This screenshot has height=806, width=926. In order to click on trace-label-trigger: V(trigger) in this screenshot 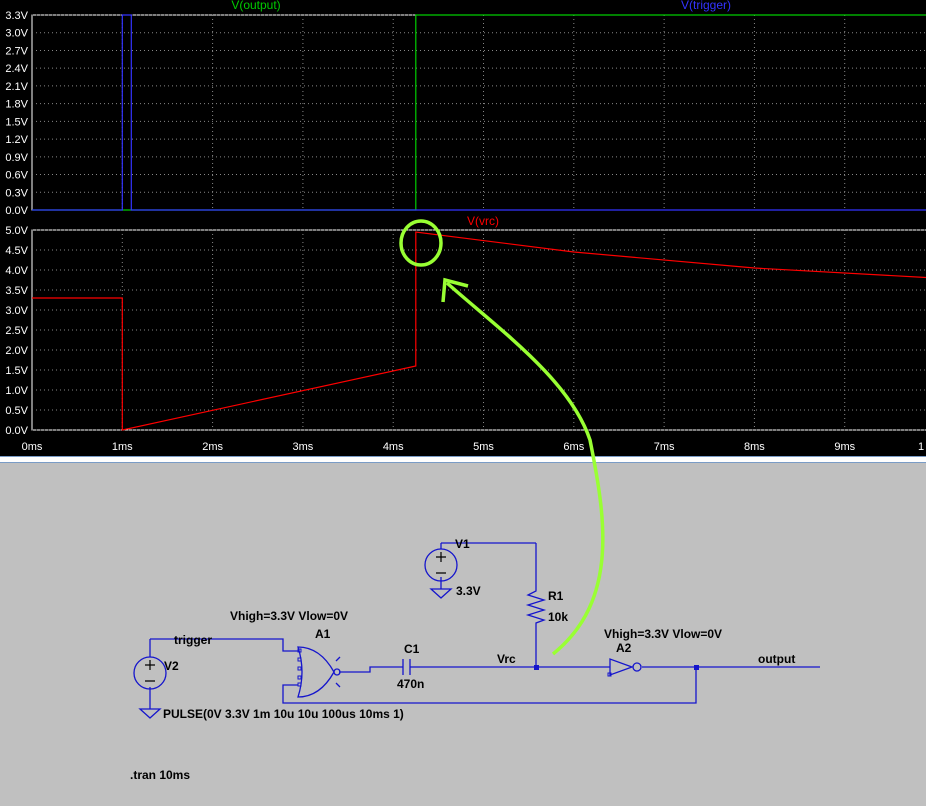, I will do `click(706, 6)`.